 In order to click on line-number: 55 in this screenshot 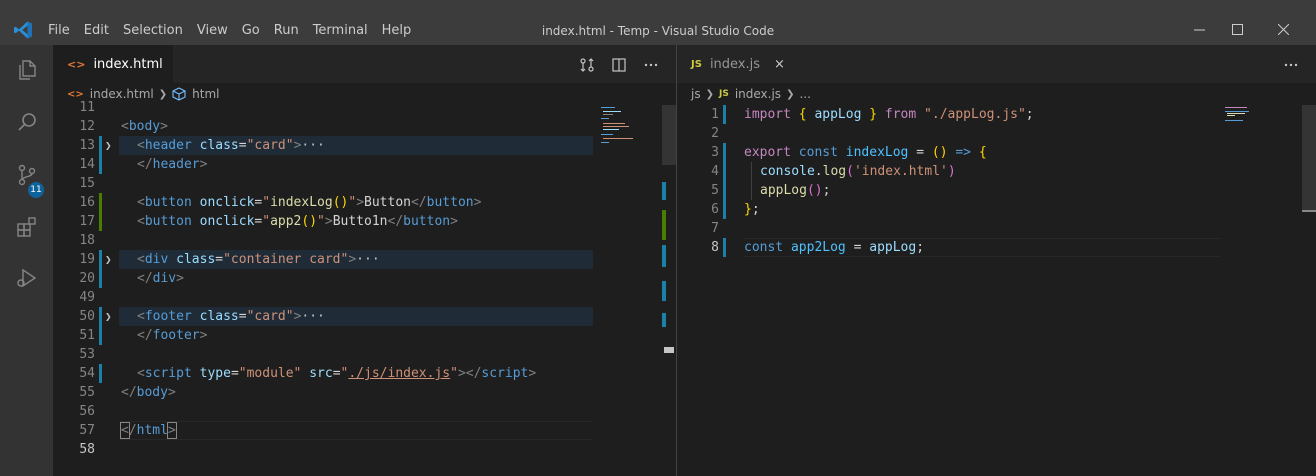, I will do `click(87, 392)`.